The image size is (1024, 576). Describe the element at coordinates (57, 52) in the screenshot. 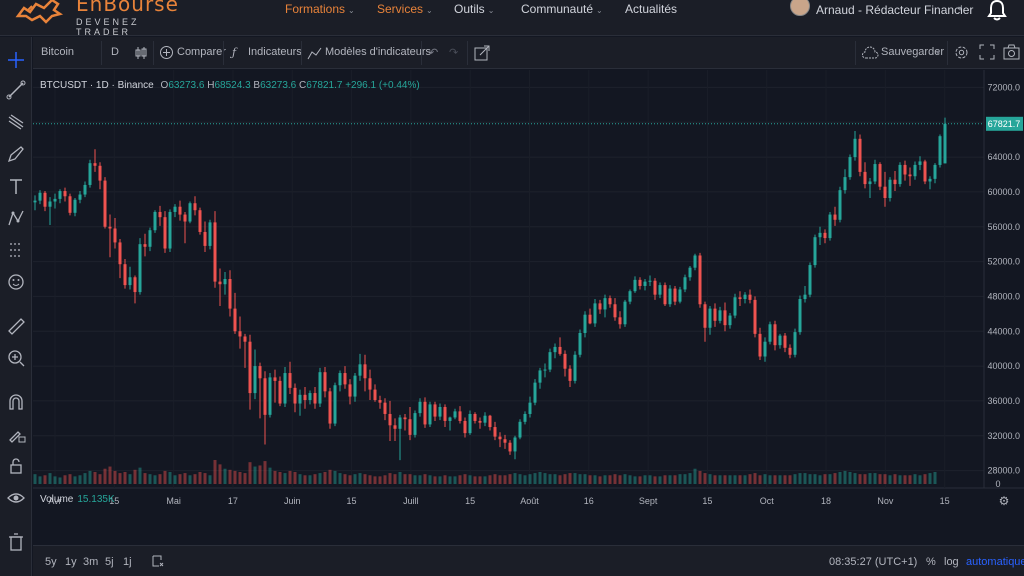

I see `symbol-search: Bitcoin` at that location.